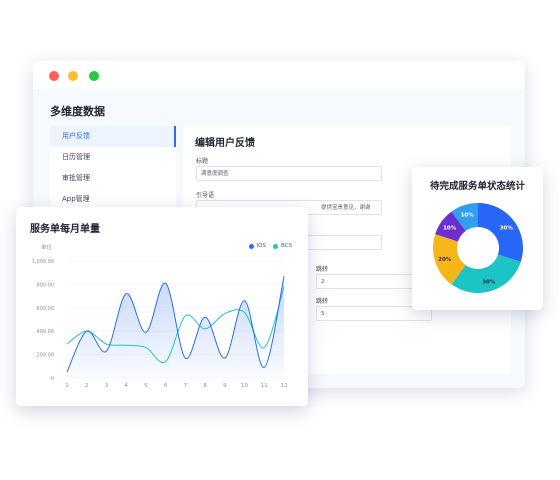 The image size is (560, 480). Describe the element at coordinates (113, 178) in the screenshot. I see `sidebar-item-approval: 审批管理` at that location.